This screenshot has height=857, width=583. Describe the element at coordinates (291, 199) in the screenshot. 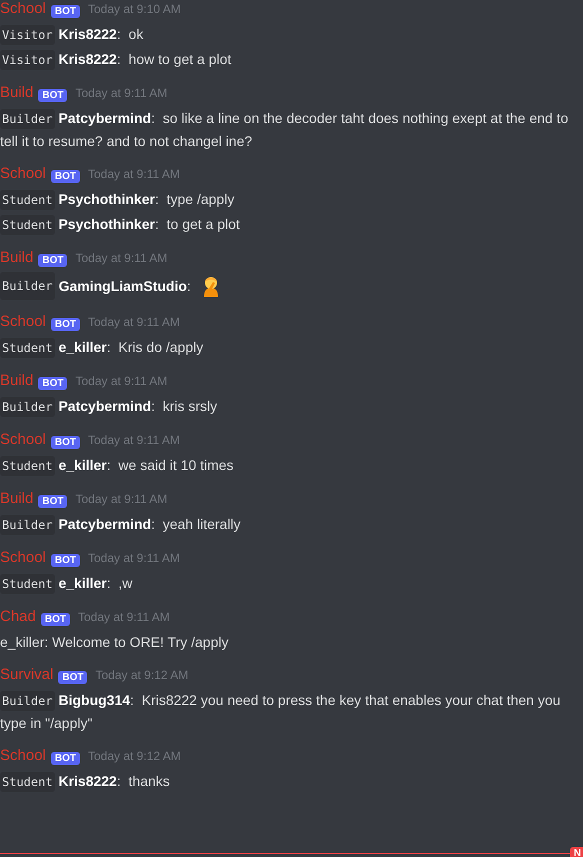

I see `message-text: Student Psychothinker: type /apply` at that location.